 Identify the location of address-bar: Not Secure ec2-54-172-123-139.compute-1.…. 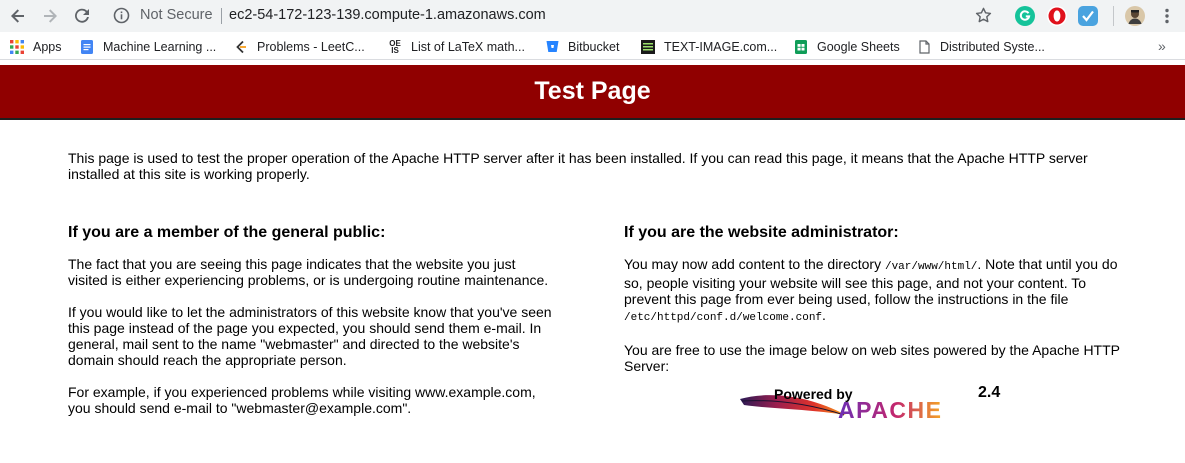
(553, 15).